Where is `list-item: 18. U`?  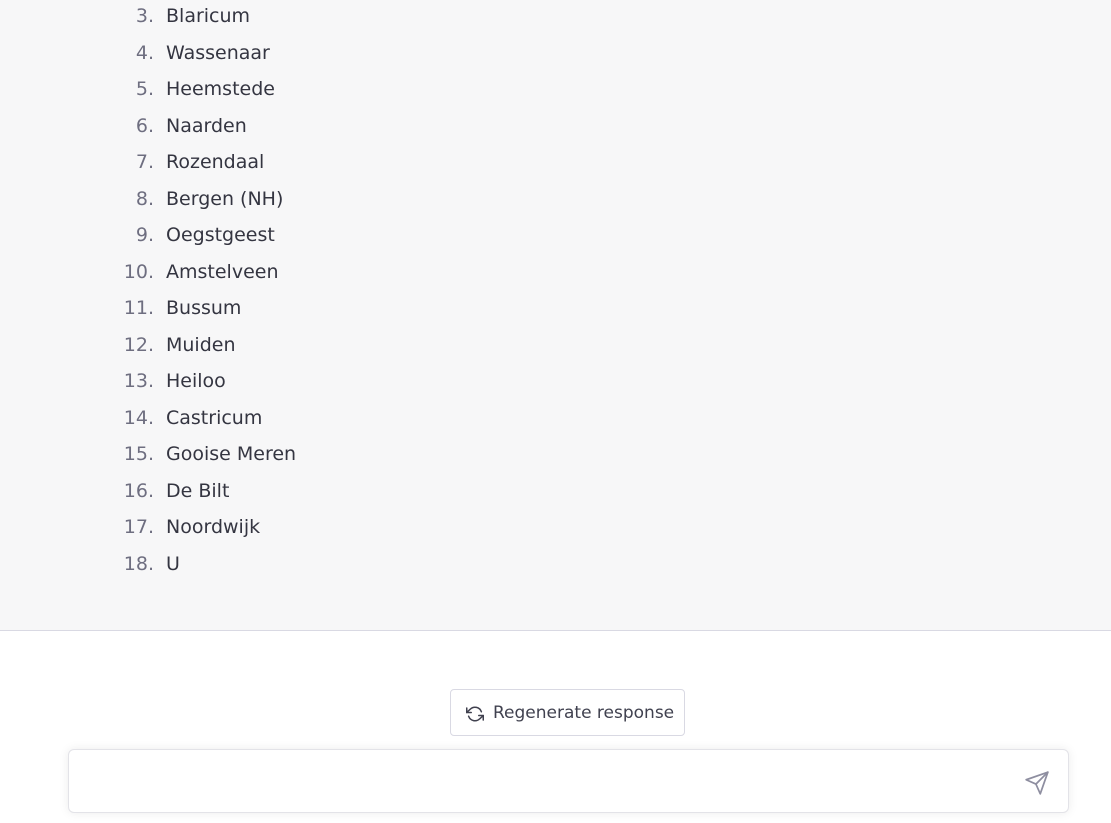
list-item: 18. U is located at coordinates (300, 564).